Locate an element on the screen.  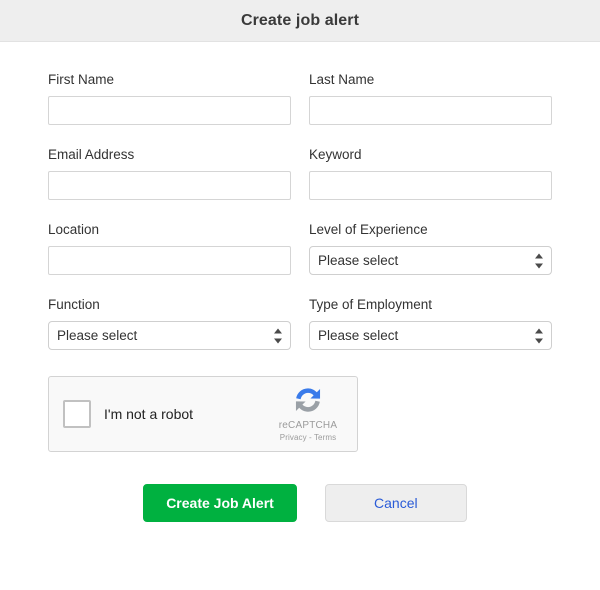
field-first-name: First Name is located at coordinates (169, 98).